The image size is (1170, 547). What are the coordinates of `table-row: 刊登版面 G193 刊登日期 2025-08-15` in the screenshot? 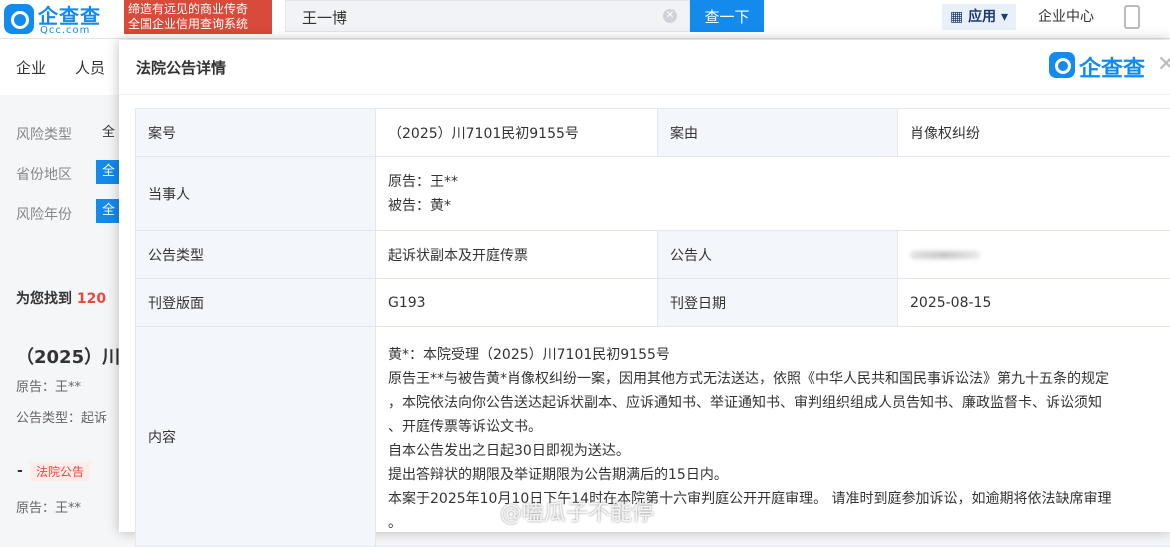 It's located at (653, 303).